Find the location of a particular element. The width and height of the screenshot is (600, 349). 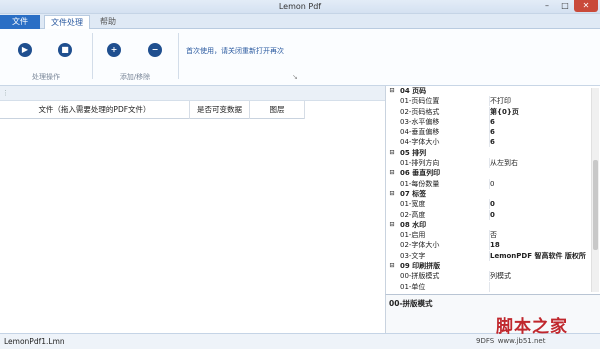

group-label-add-remove: 添加/移除 is located at coordinates (135, 77).